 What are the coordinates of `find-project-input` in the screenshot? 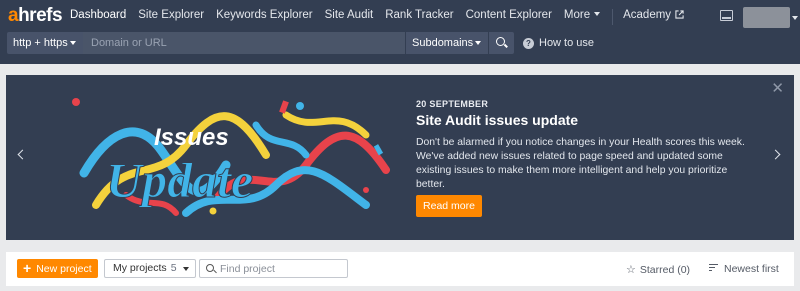 It's located at (280, 268).